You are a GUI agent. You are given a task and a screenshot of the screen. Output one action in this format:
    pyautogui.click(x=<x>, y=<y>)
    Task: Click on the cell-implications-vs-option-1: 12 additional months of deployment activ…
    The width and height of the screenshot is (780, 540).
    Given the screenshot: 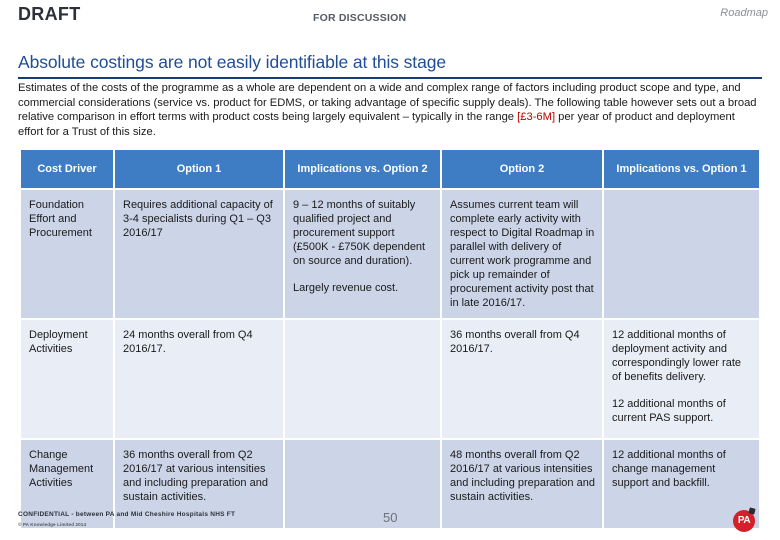 What is the action you would take?
    pyautogui.click(x=681, y=379)
    